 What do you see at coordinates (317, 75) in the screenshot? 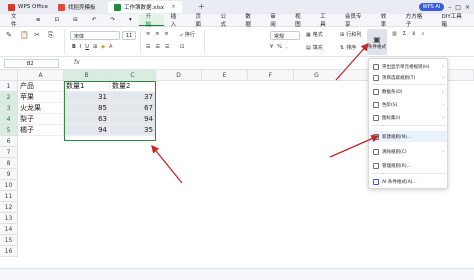
I see `column-header: G` at bounding box center [317, 75].